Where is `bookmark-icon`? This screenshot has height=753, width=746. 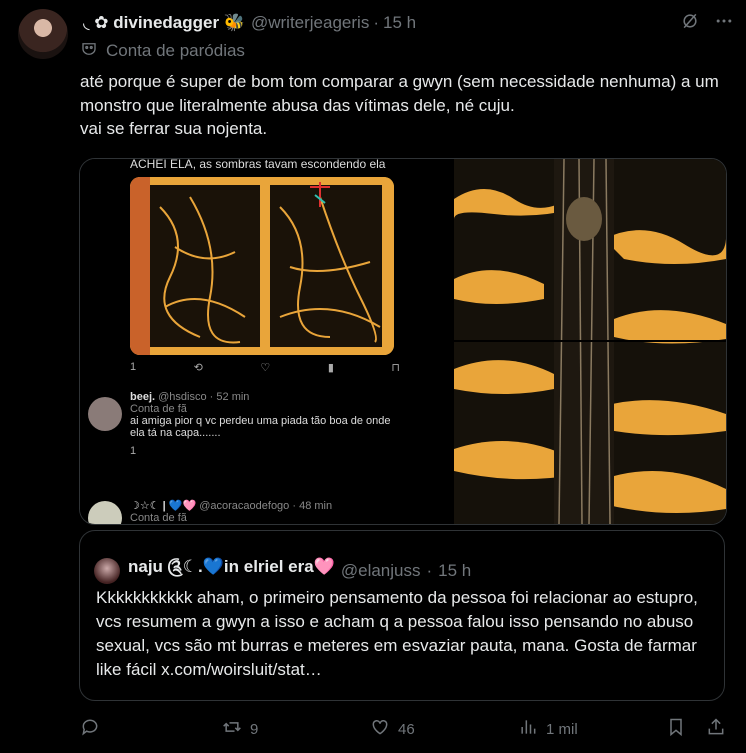 bookmark-icon is located at coordinates (676, 729).